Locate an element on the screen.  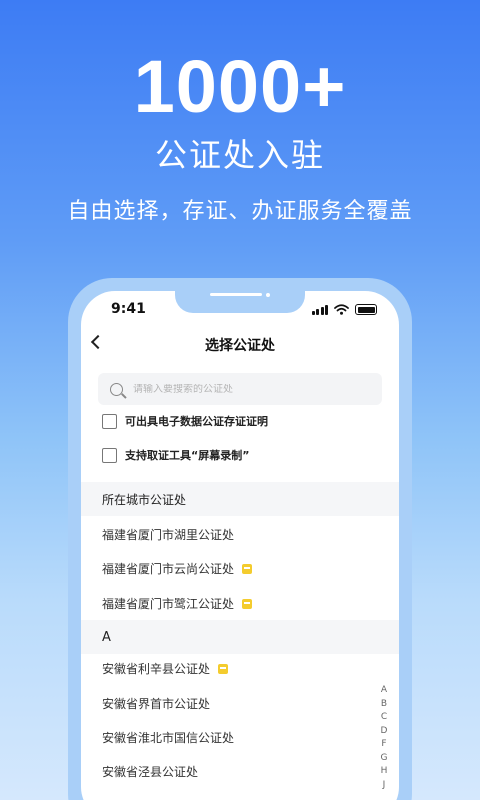
section-header-a: A is located at coordinates (240, 637).